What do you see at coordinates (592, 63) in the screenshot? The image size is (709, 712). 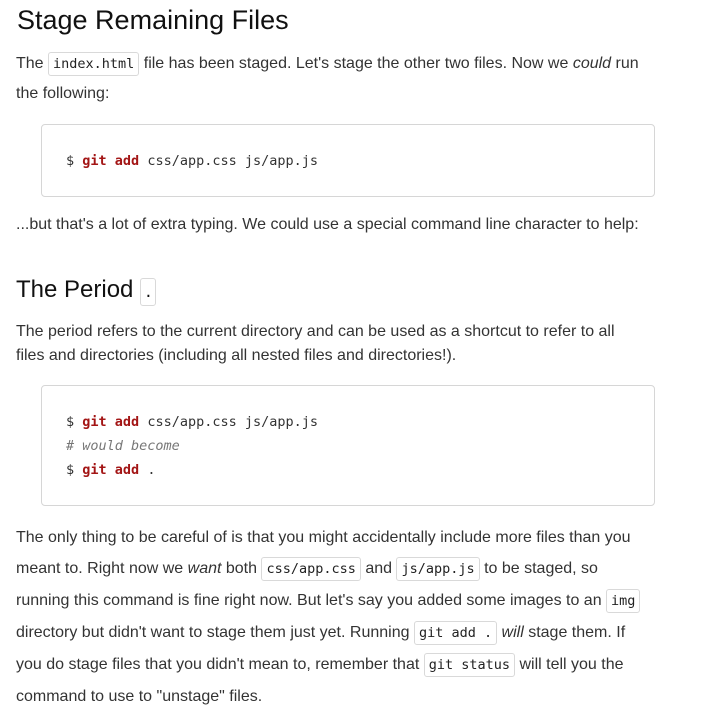 I see `emphasis-could: could` at bounding box center [592, 63].